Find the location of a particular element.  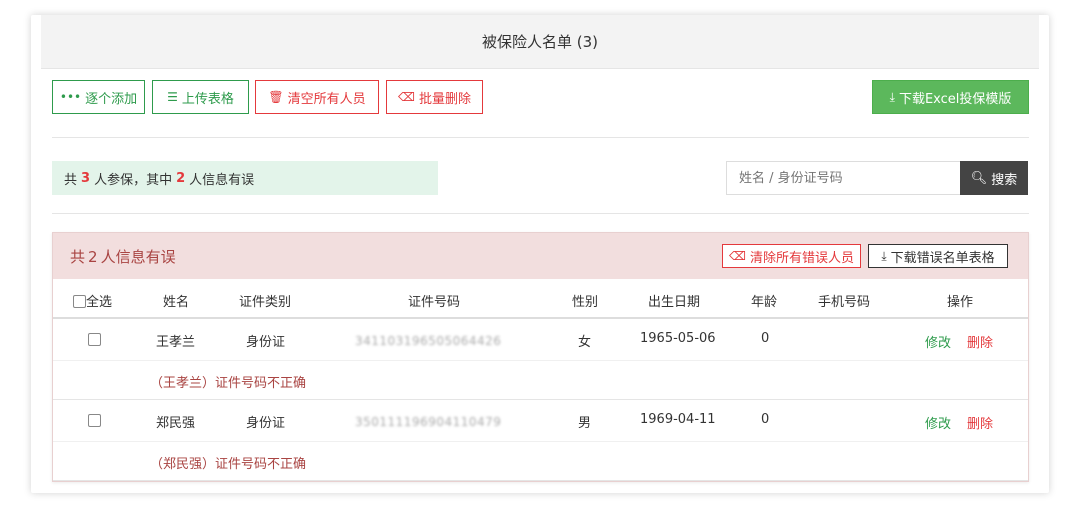

header-birth-date: 出生日期 is located at coordinates (674, 302).